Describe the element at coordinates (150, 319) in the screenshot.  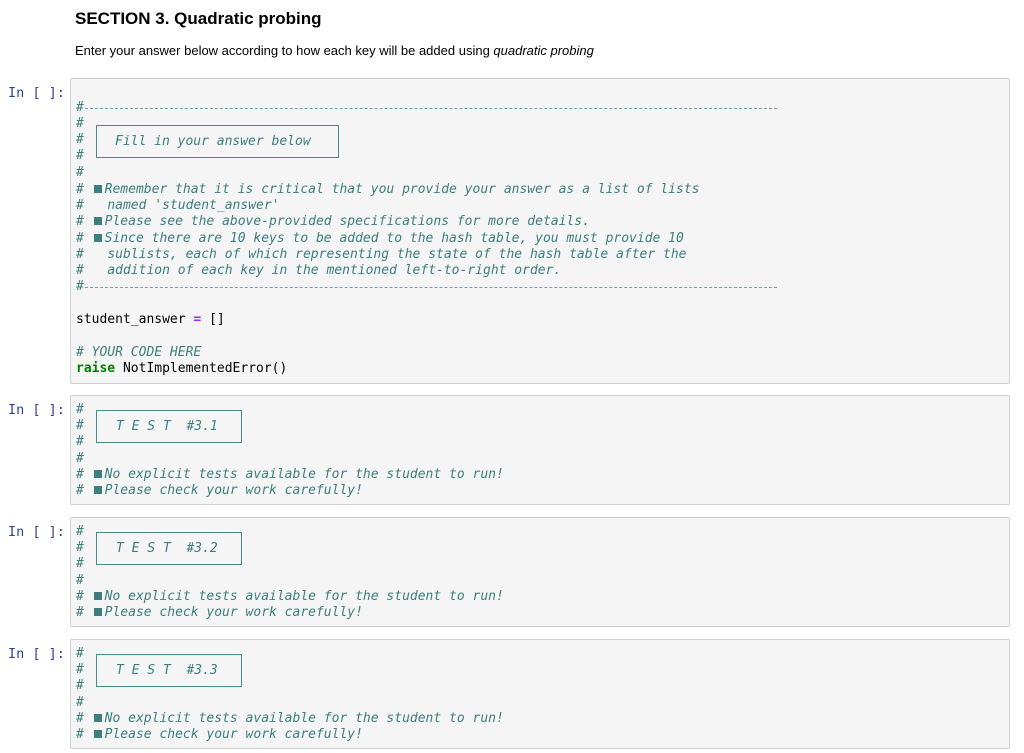
I see `code-assignment: student_answer = []` at that location.